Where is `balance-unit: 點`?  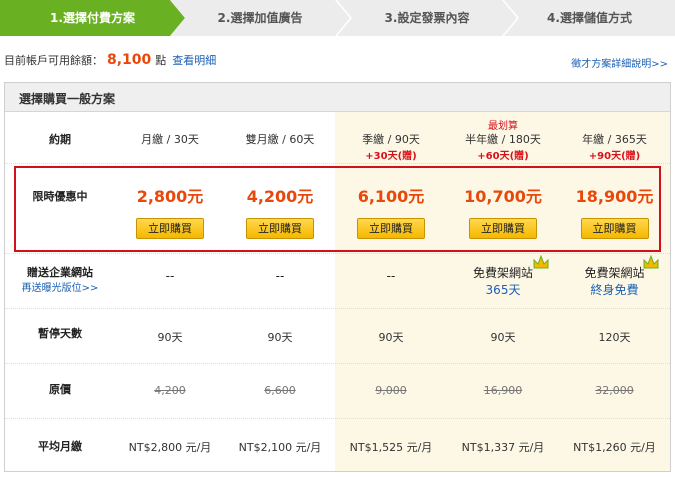
balance-unit: 點 is located at coordinates (161, 60).